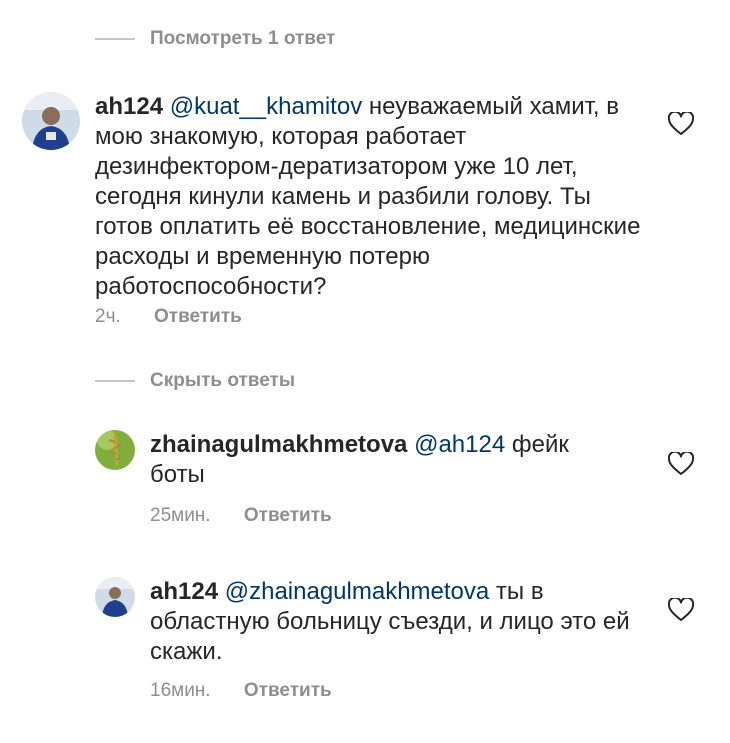 Image resolution: width=730 pixels, height=743 pixels. I want to click on comment-username: zhainagulmakhmetova, so click(278, 444).